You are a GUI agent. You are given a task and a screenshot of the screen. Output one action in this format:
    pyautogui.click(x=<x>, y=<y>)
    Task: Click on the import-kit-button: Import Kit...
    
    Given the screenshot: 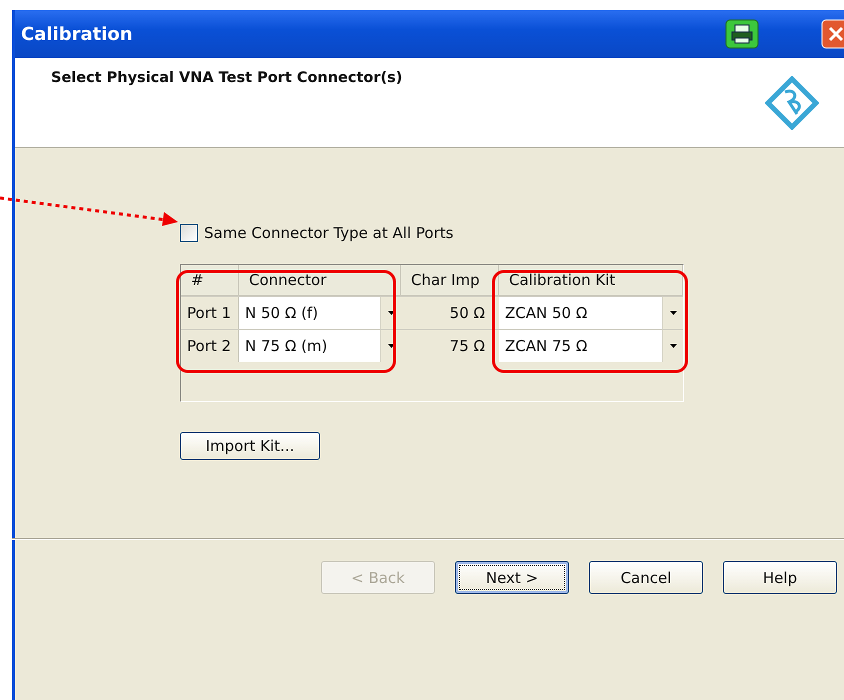 What is the action you would take?
    pyautogui.click(x=250, y=446)
    